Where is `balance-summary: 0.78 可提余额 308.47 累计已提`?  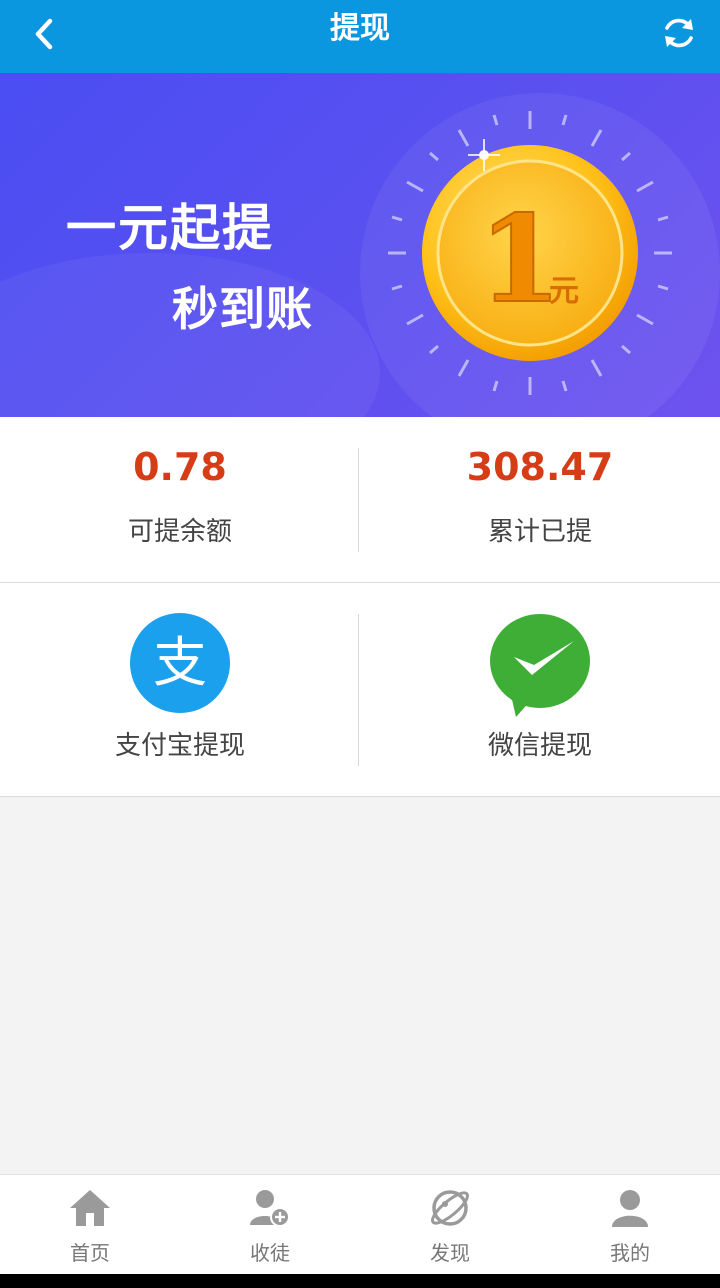 balance-summary: 0.78 可提余额 308.47 累计已提 is located at coordinates (360, 500).